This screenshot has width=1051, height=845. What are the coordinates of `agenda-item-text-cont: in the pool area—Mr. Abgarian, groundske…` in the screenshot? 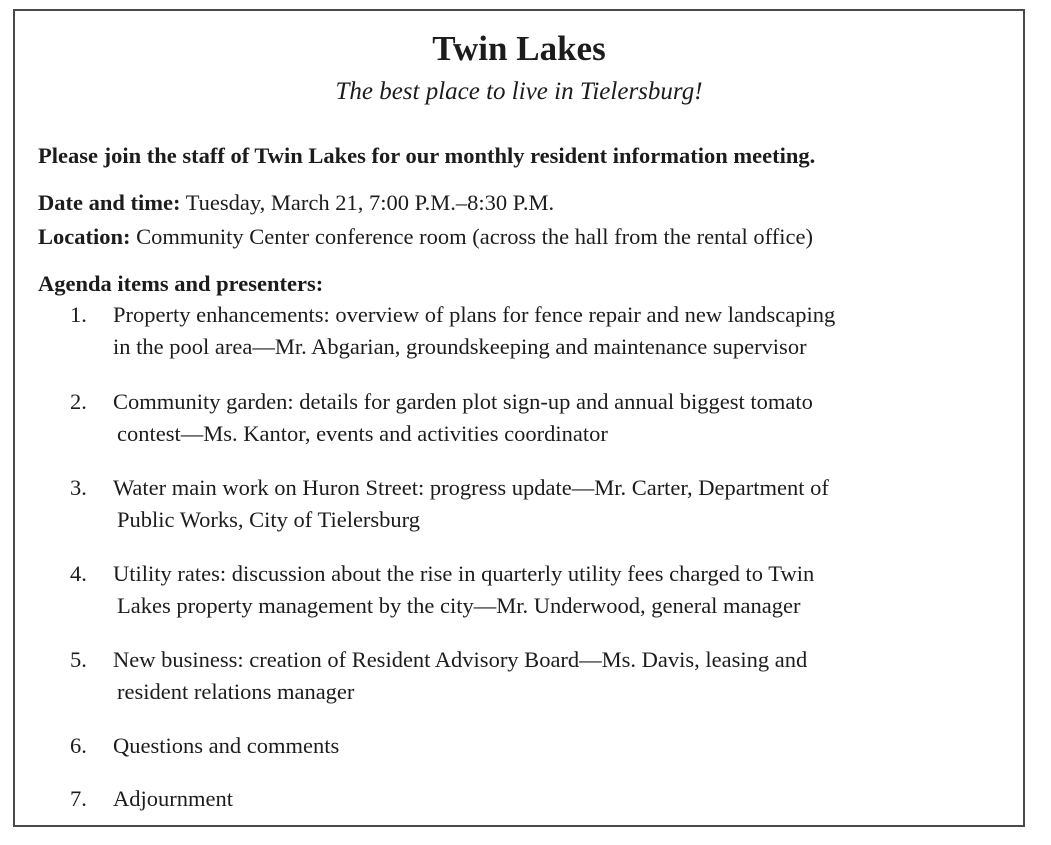 It's located at (460, 346).